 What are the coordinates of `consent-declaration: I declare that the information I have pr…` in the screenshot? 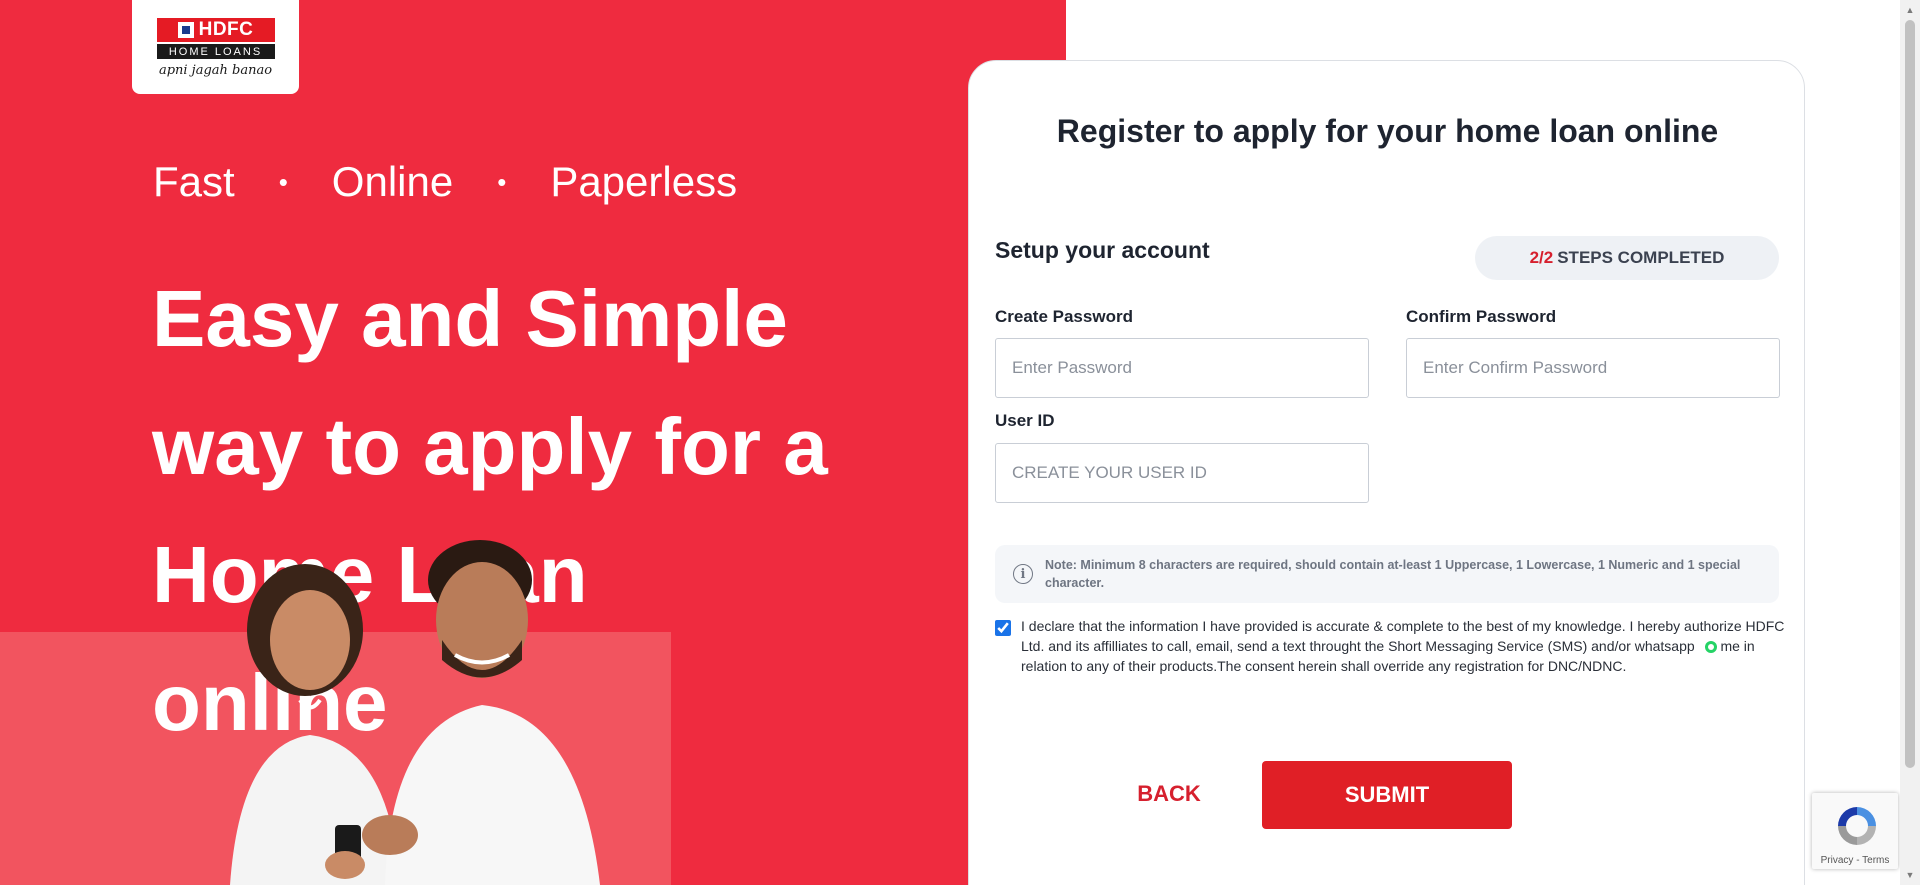 It's located at (1390, 646).